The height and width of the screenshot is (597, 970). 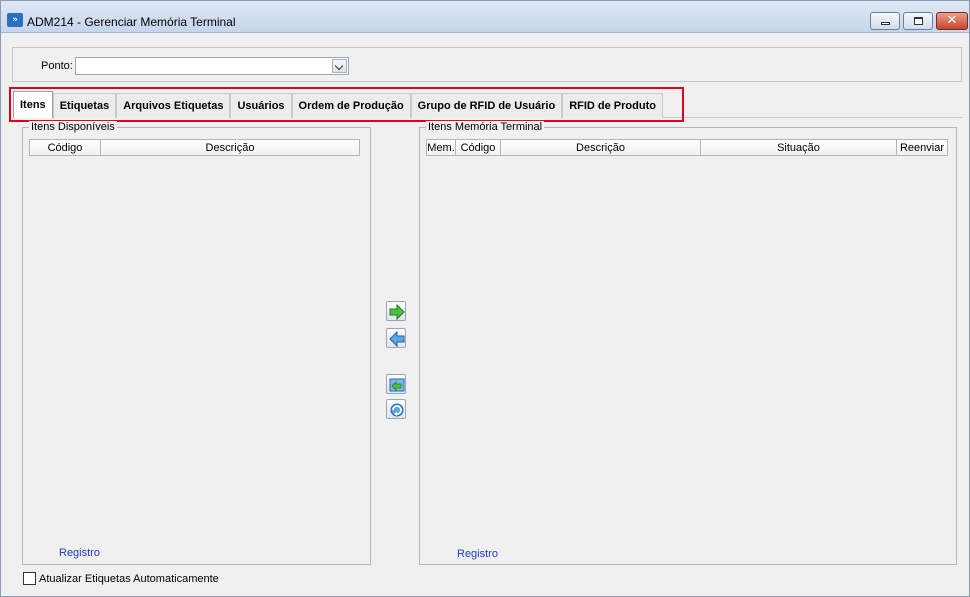 I want to click on tab-grupo-rfid-usuario: Grupo de RFID de Usuário, so click(x=486, y=105).